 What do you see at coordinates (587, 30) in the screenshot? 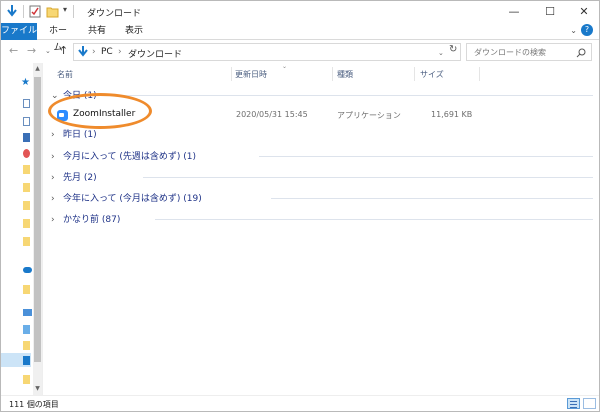
I see `help-icon: ?` at bounding box center [587, 30].